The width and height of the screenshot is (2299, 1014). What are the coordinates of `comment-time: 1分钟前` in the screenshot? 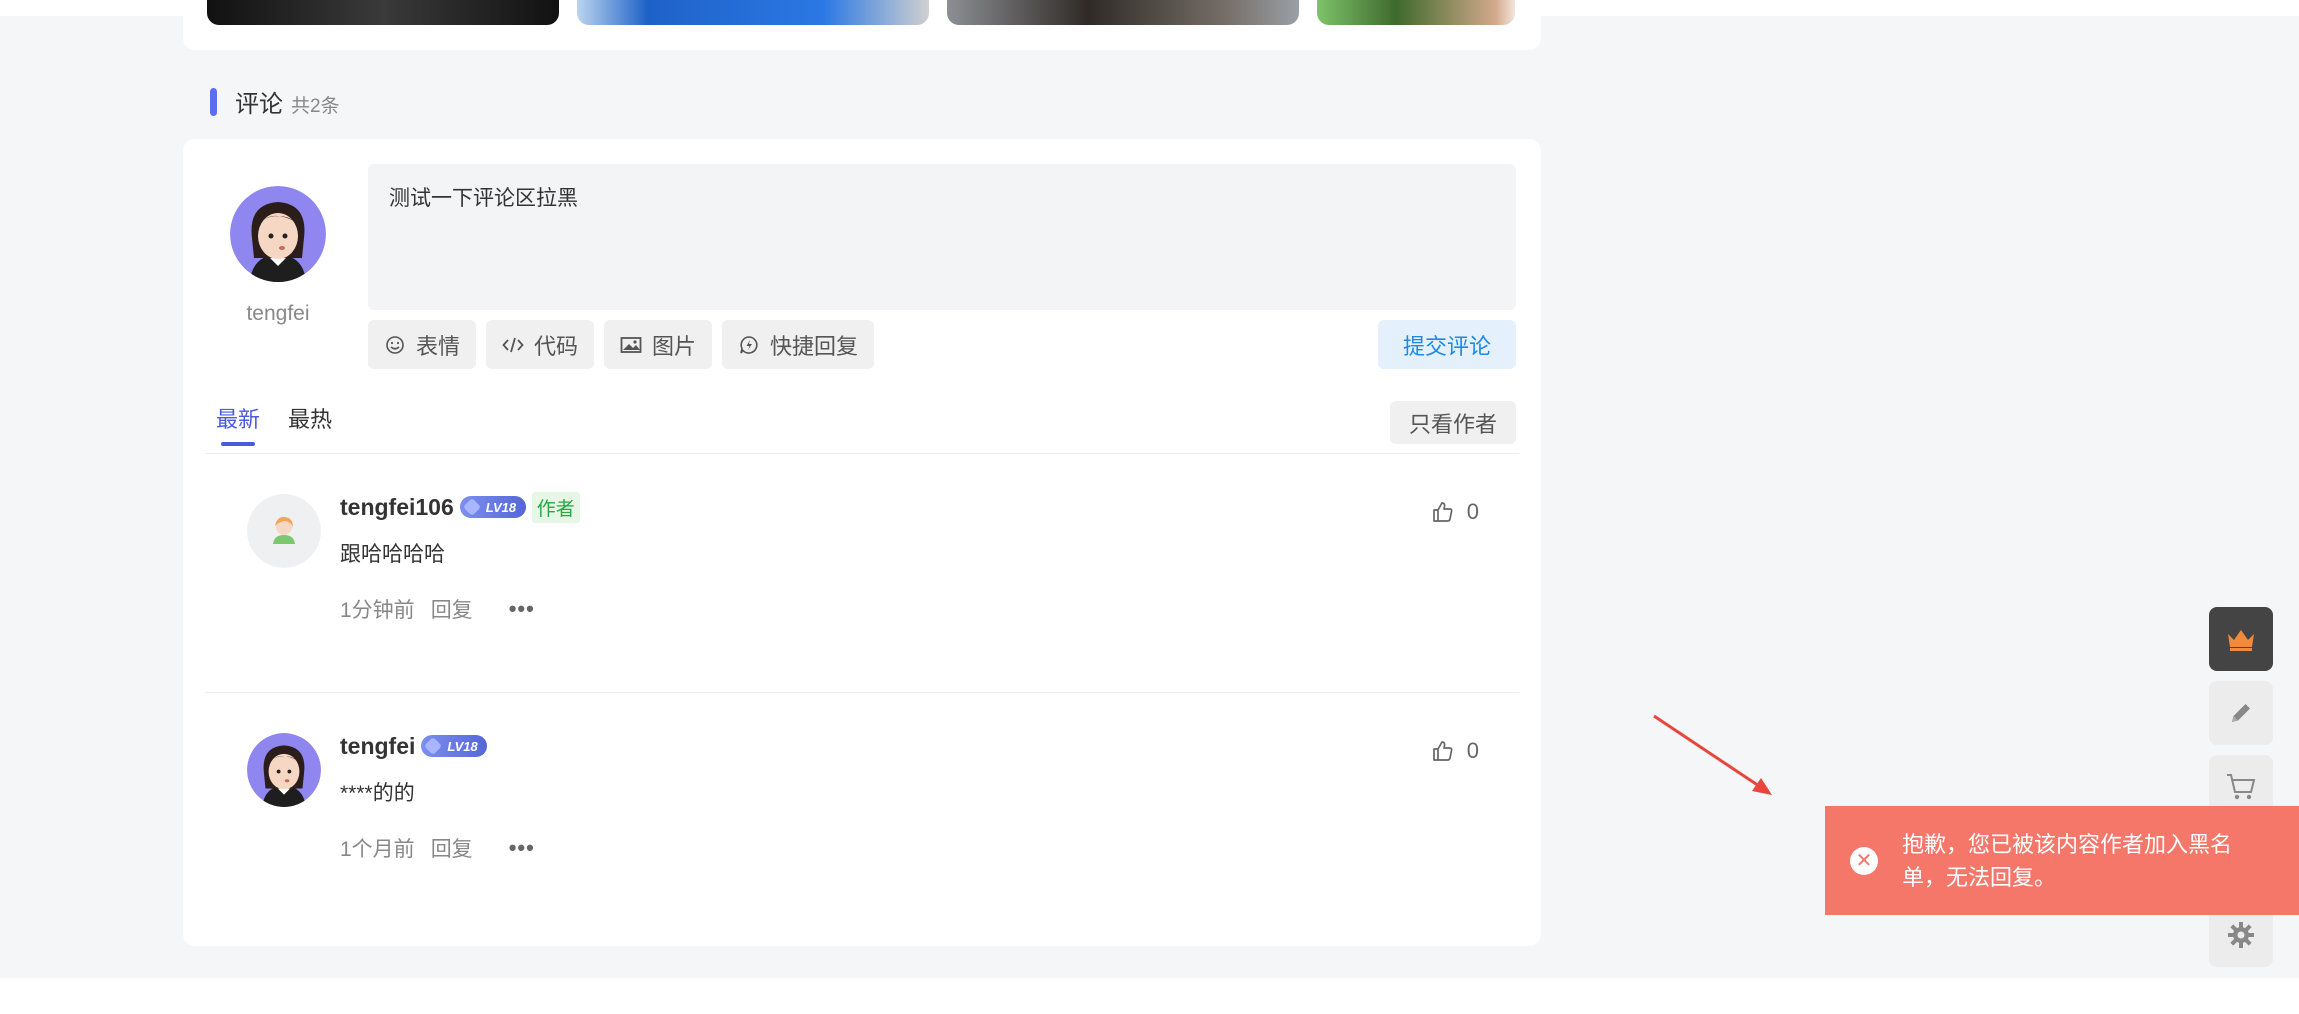 It's located at (377, 610).